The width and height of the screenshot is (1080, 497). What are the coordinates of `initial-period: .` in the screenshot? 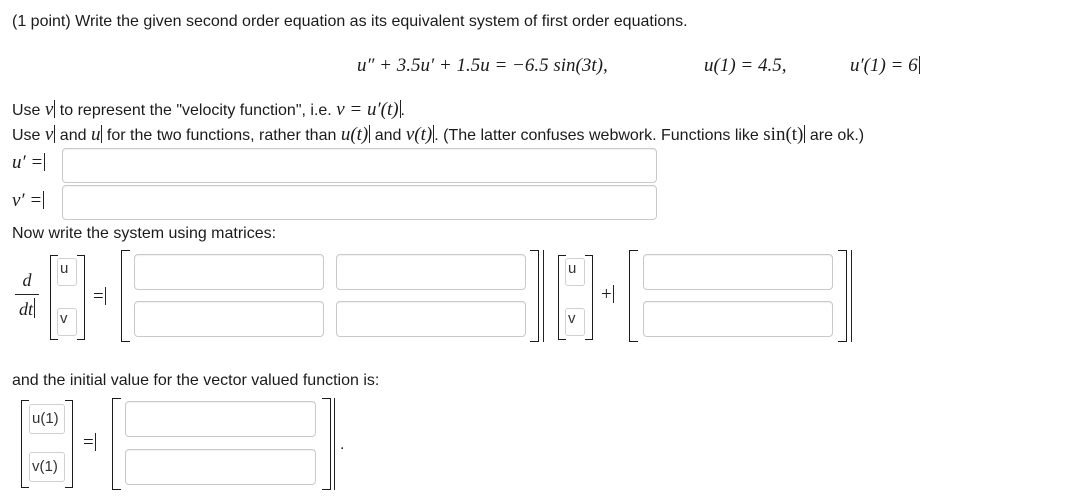 It's located at (342, 444).